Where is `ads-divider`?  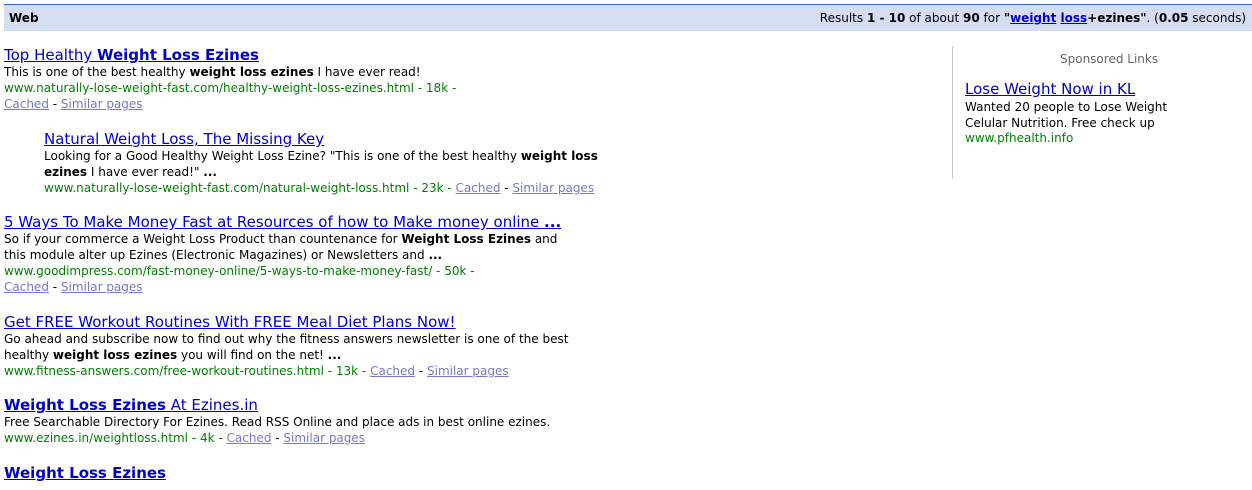 ads-divider is located at coordinates (952, 112).